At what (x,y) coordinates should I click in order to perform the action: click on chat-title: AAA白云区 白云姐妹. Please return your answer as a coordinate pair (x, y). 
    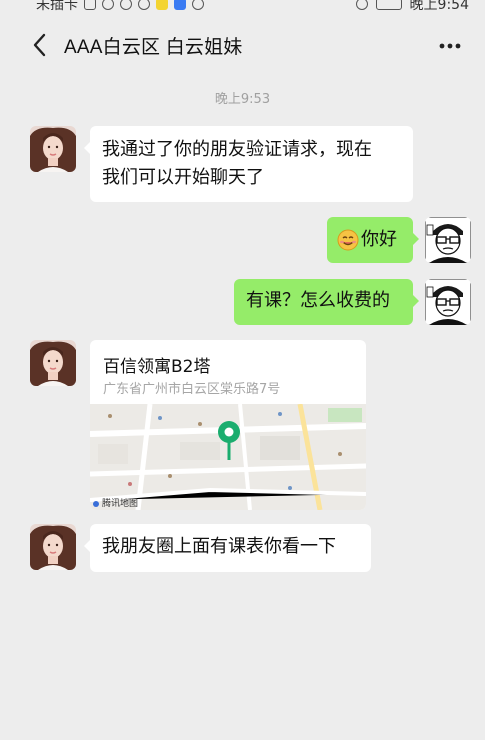
    Looking at the image, I should click on (153, 47).